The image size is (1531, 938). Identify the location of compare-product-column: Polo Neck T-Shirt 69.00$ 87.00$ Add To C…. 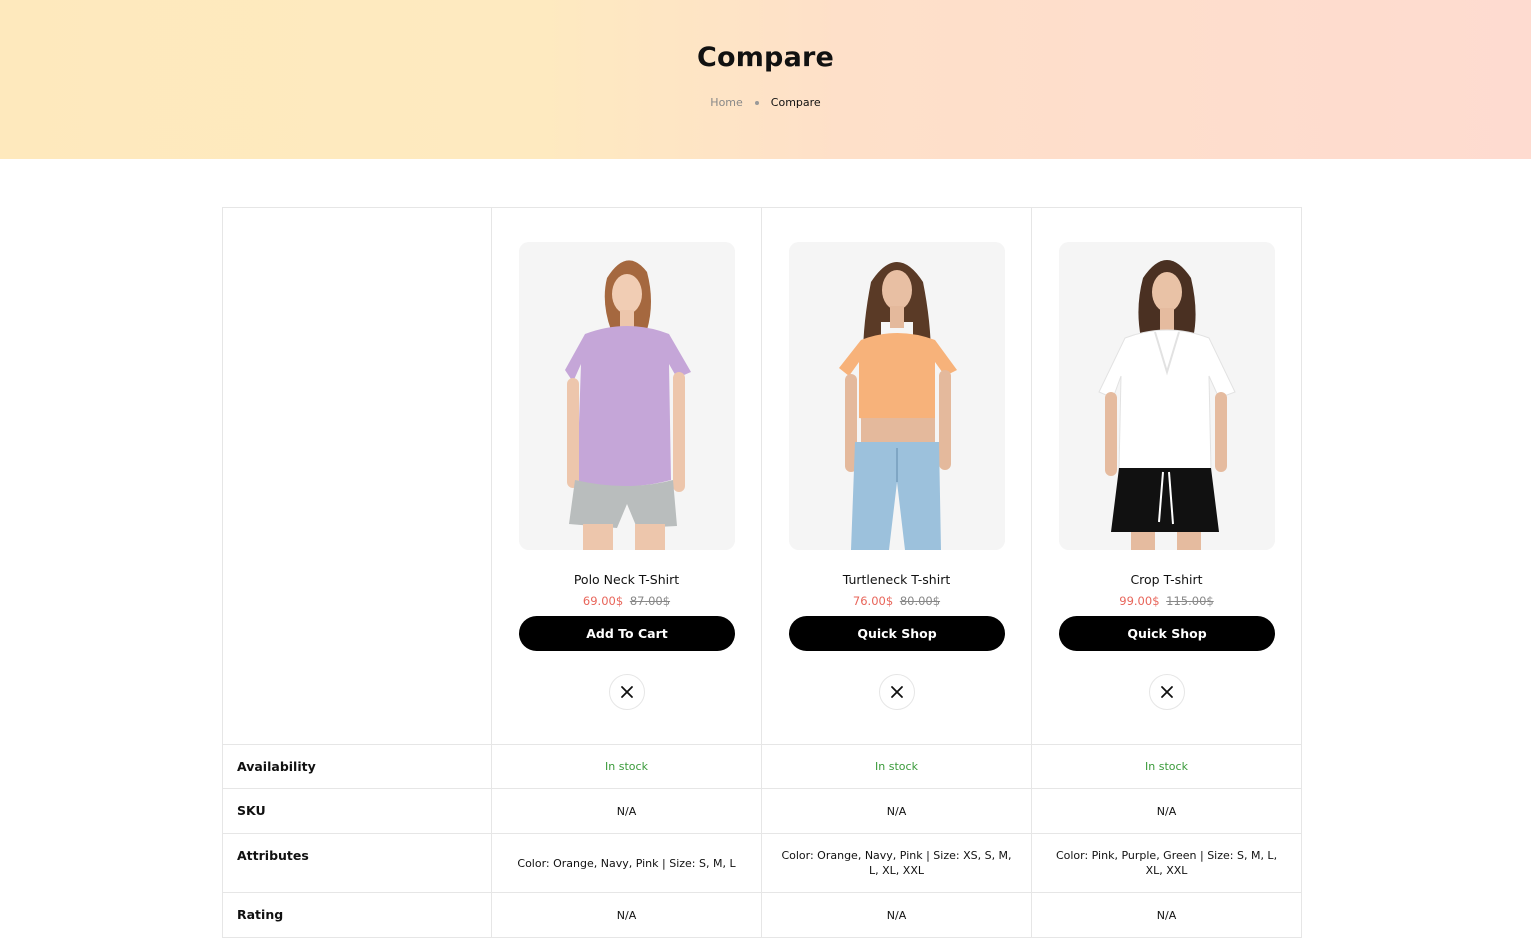
(627, 476).